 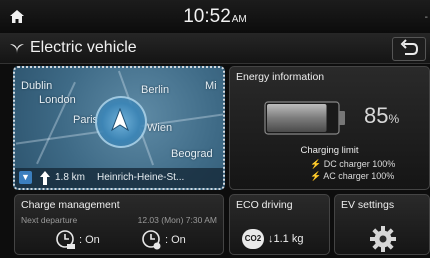 I want to click on battery-percent-unit: %, so click(x=394, y=119).